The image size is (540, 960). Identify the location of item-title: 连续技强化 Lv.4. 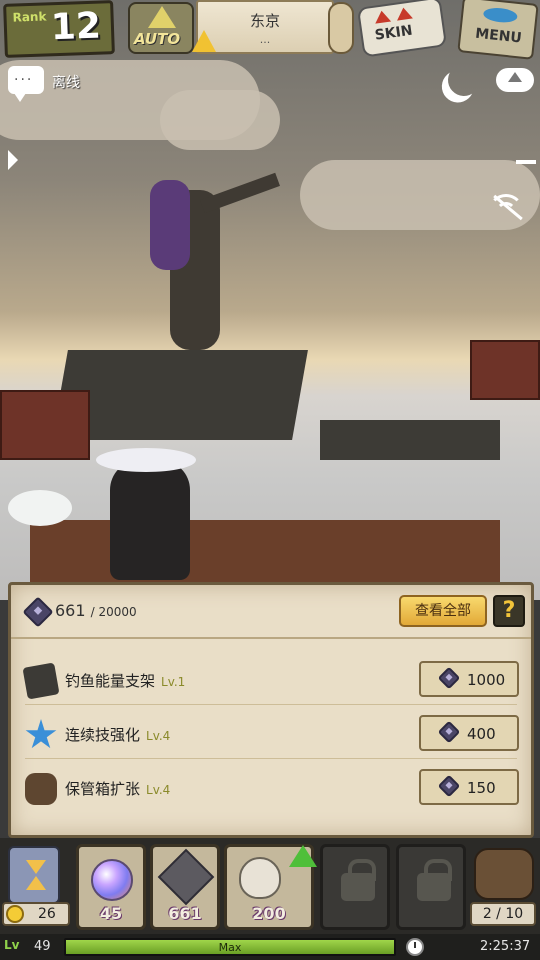
(117, 734).